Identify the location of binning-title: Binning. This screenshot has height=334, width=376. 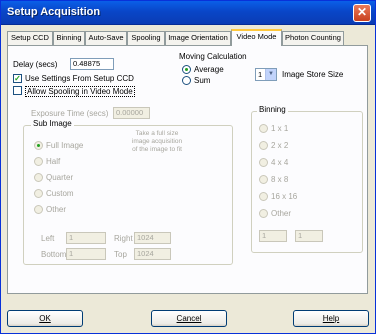
(272, 110).